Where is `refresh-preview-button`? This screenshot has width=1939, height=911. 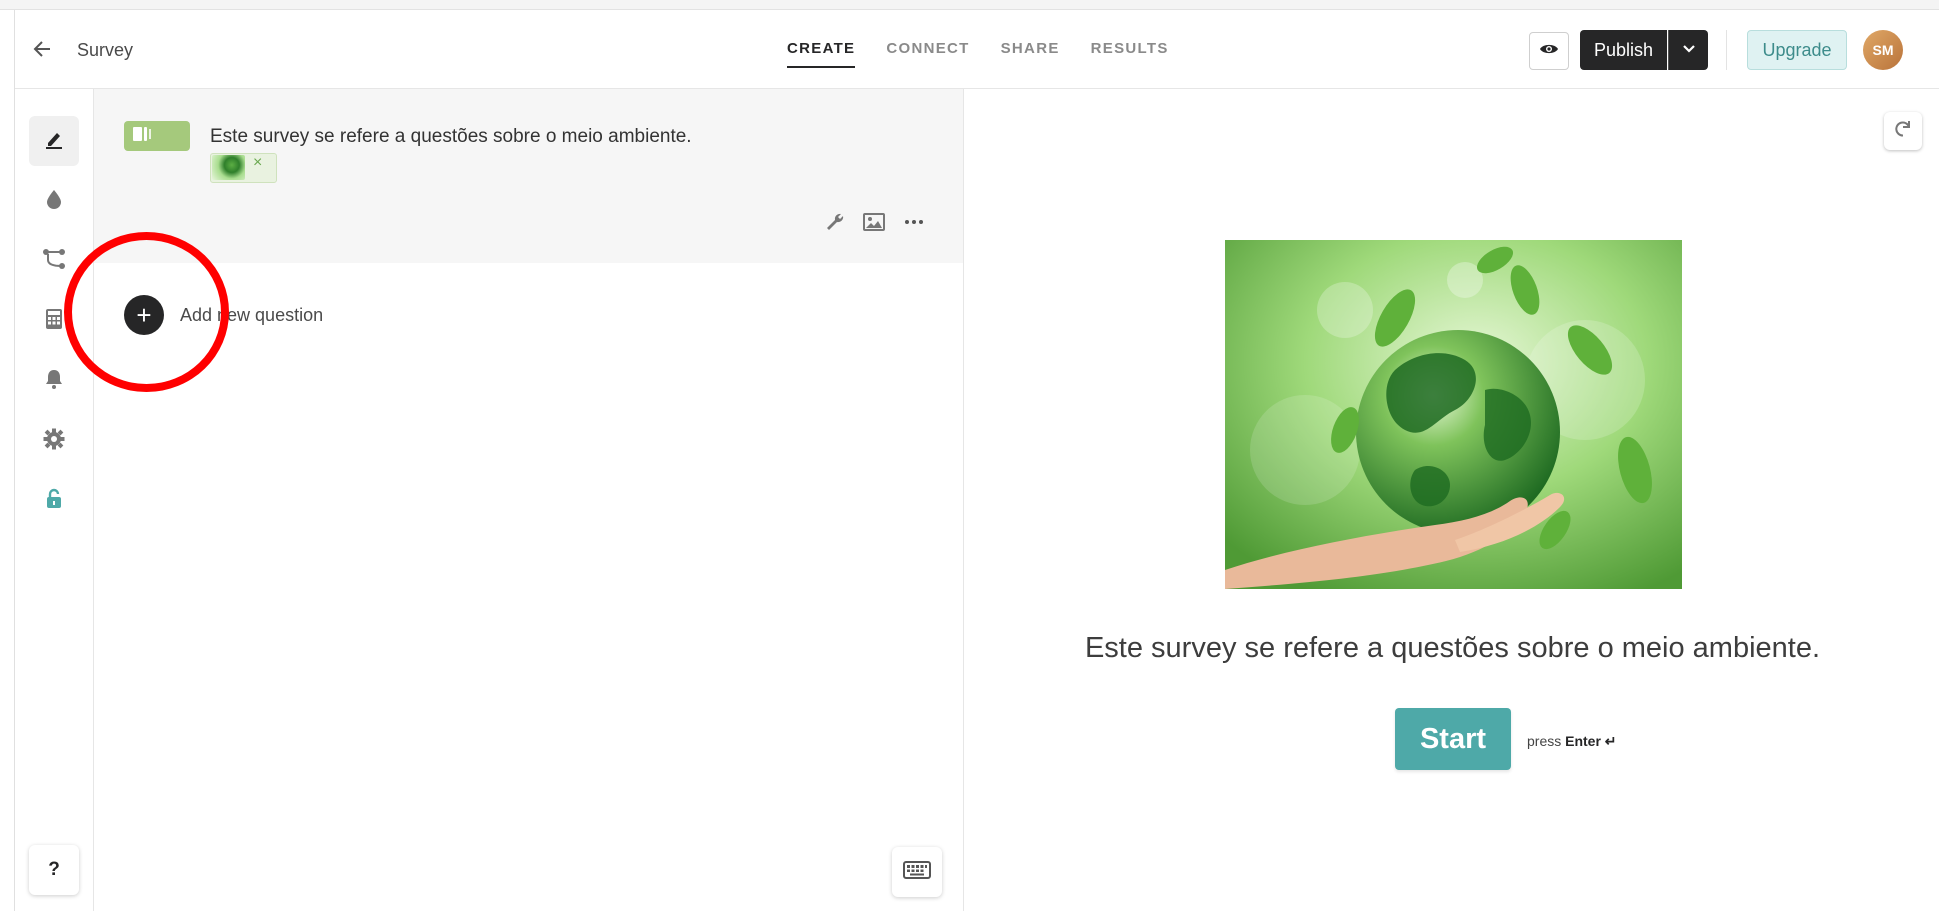
refresh-preview-button is located at coordinates (1903, 131).